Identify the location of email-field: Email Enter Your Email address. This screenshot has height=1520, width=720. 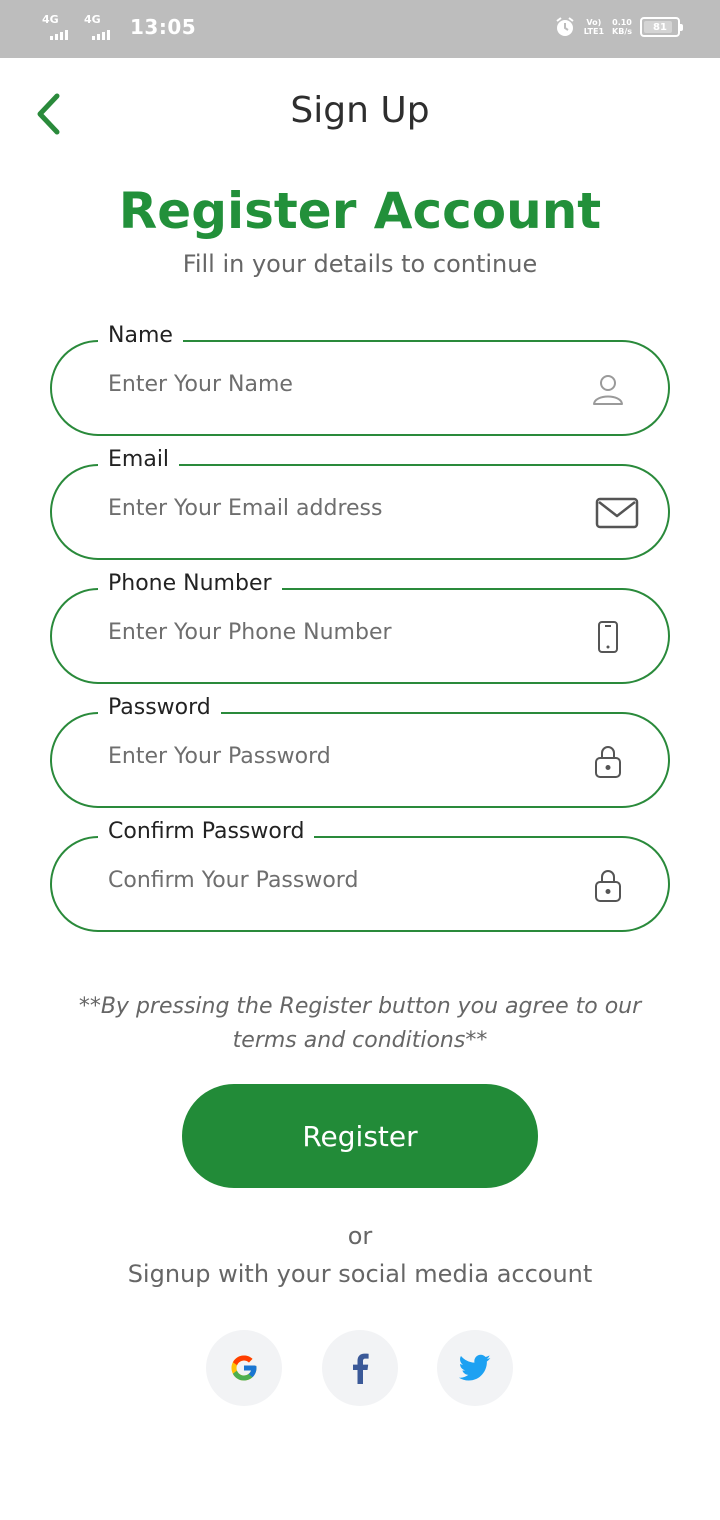
(360, 503).